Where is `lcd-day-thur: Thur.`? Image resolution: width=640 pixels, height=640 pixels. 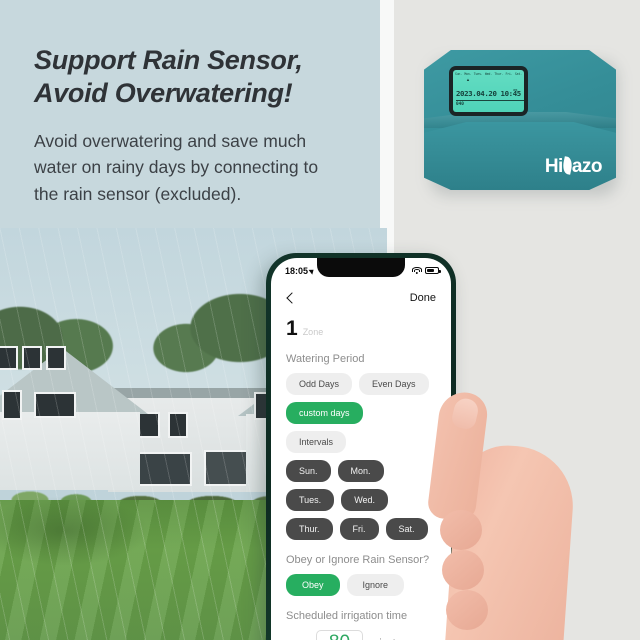
lcd-day-thur: Thur. is located at coordinates (499, 74).